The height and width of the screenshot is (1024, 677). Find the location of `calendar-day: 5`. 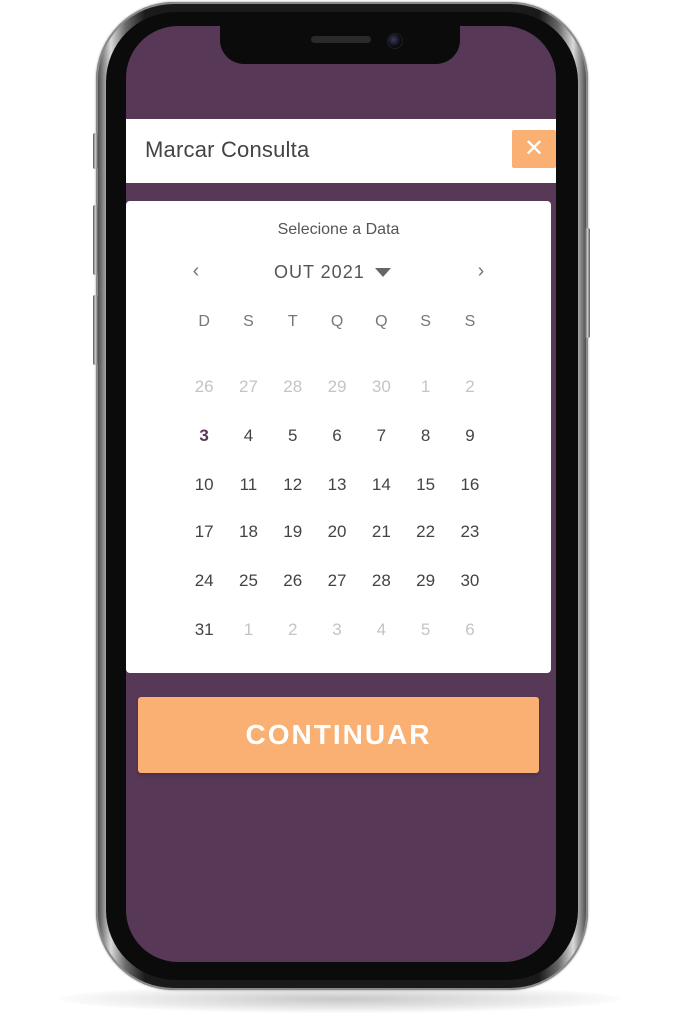

calendar-day: 5 is located at coordinates (293, 436).